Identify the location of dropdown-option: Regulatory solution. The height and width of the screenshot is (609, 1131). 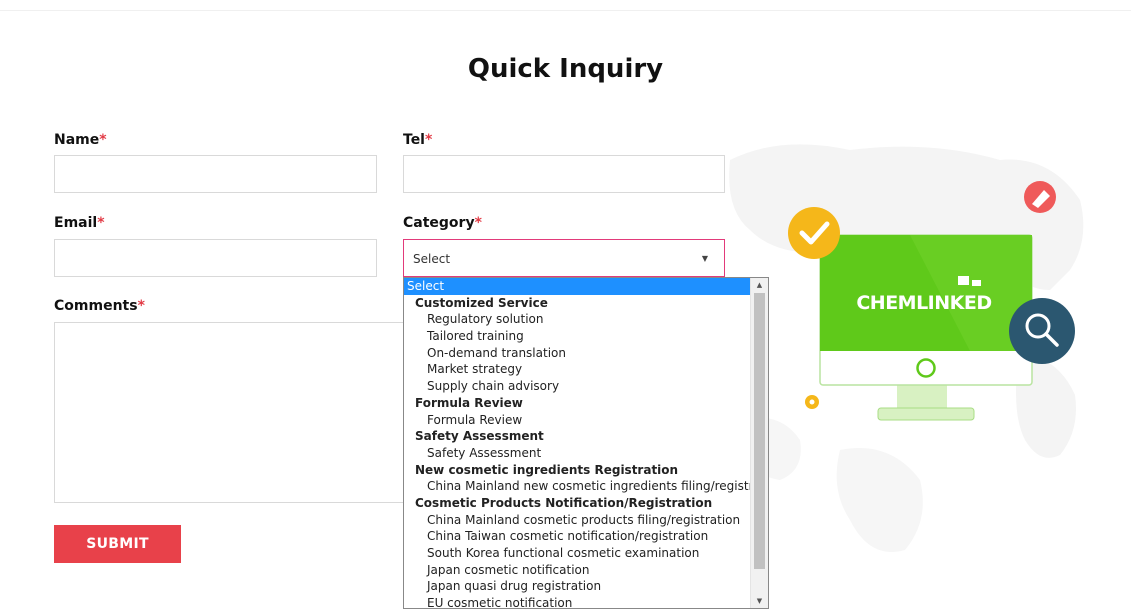
(577, 319).